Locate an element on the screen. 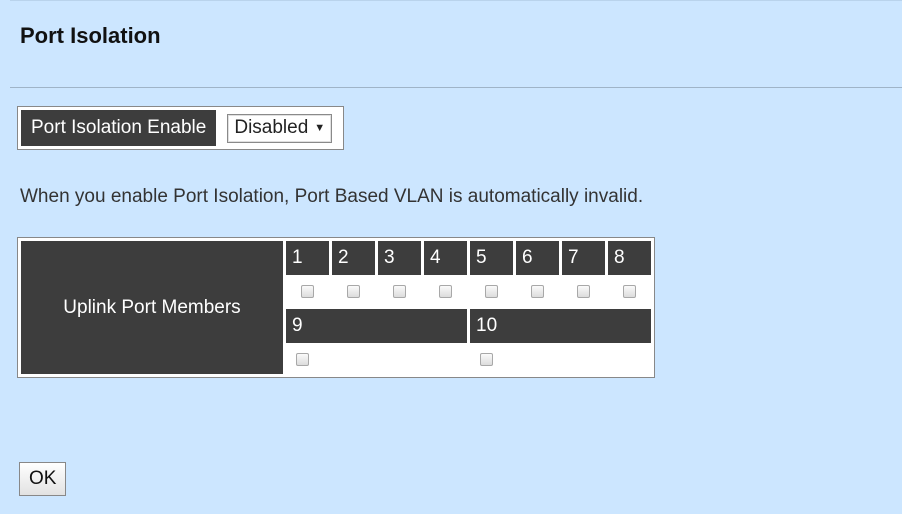 This screenshot has height=514, width=902. port-7-checkbox is located at coordinates (583, 292).